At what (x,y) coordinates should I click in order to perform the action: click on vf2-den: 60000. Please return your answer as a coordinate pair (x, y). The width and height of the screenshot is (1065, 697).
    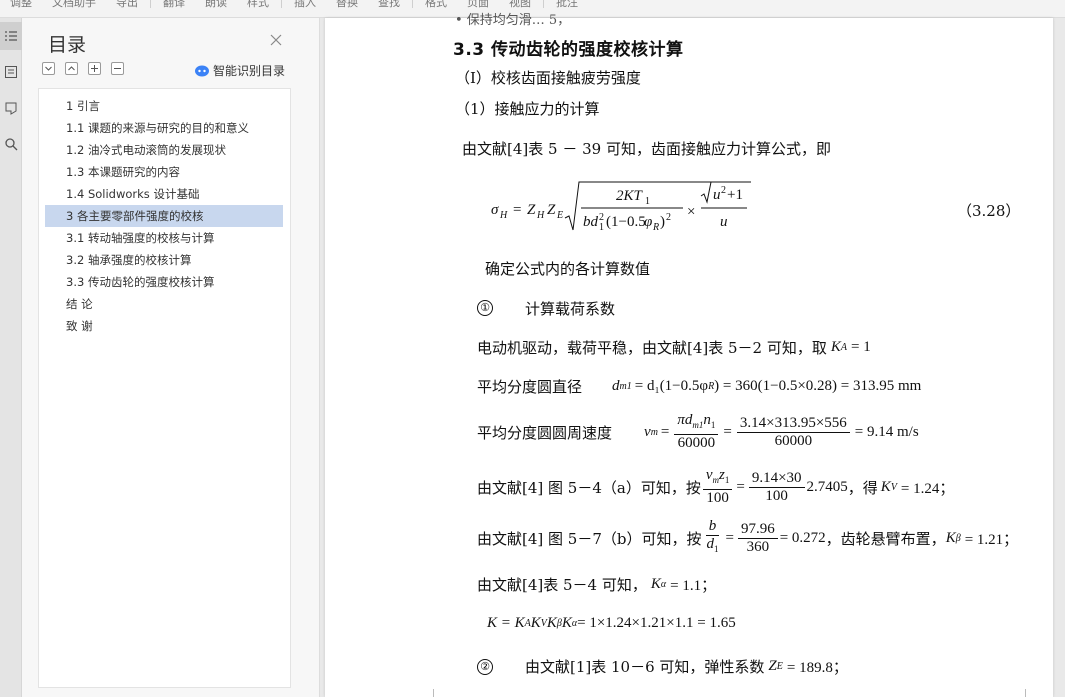
    Looking at the image, I should click on (793, 440).